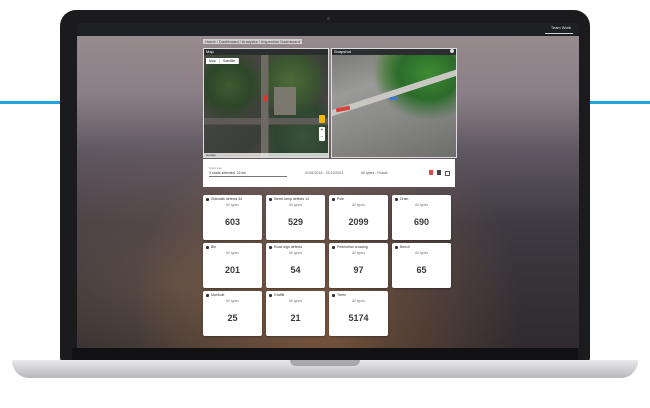  What do you see at coordinates (333, 199) in the screenshot?
I see `pole-icon` at bounding box center [333, 199].